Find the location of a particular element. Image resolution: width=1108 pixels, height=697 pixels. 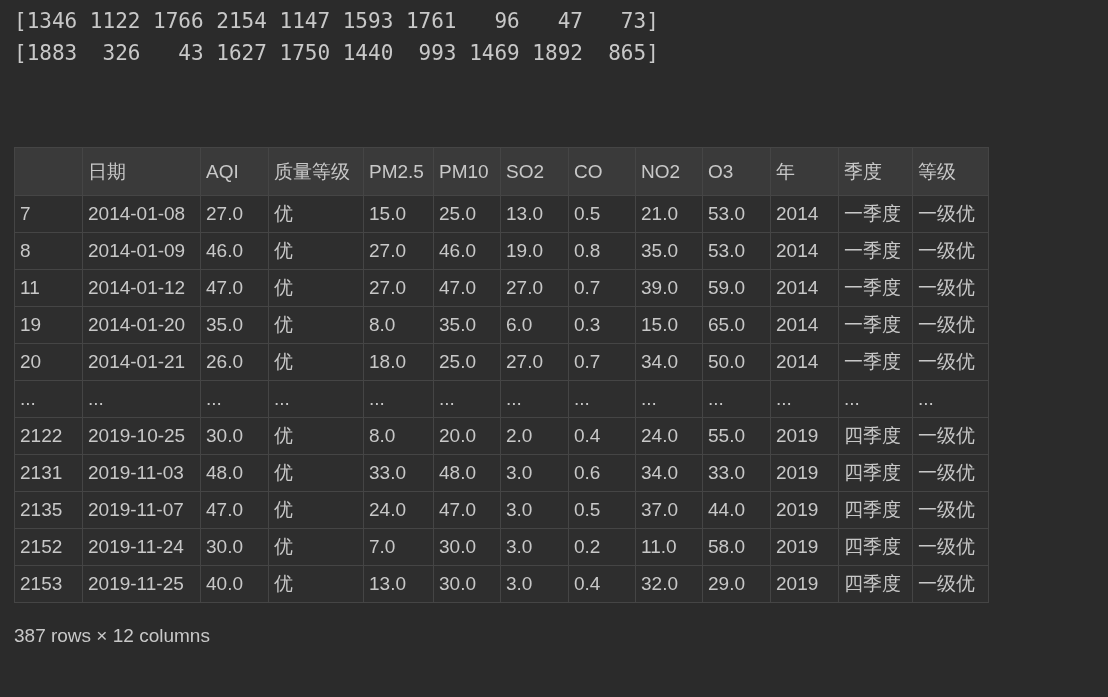

table-cell: 15.0 is located at coordinates (669, 325).